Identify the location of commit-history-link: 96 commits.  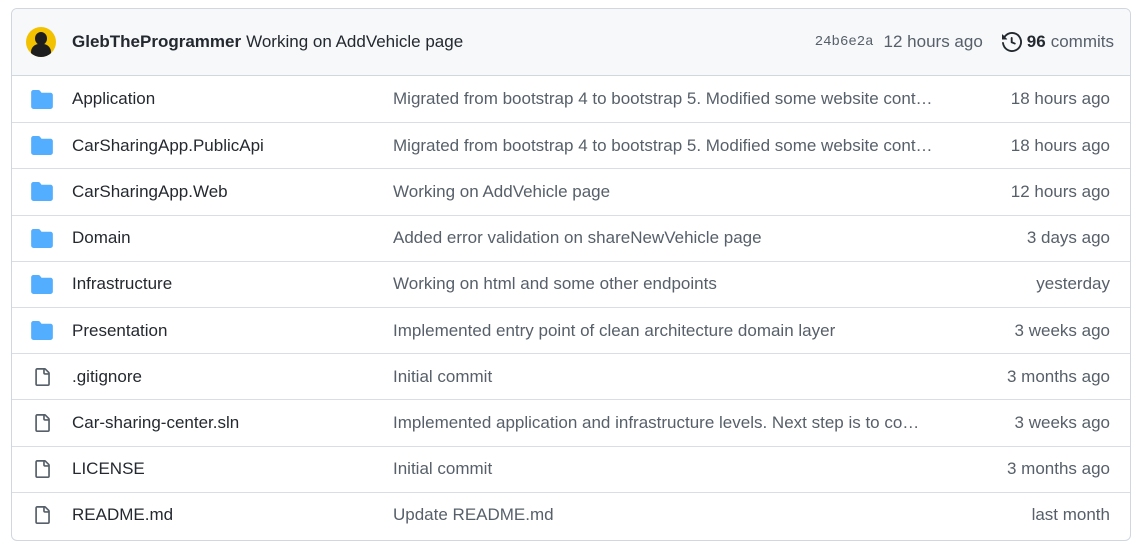
(1057, 42).